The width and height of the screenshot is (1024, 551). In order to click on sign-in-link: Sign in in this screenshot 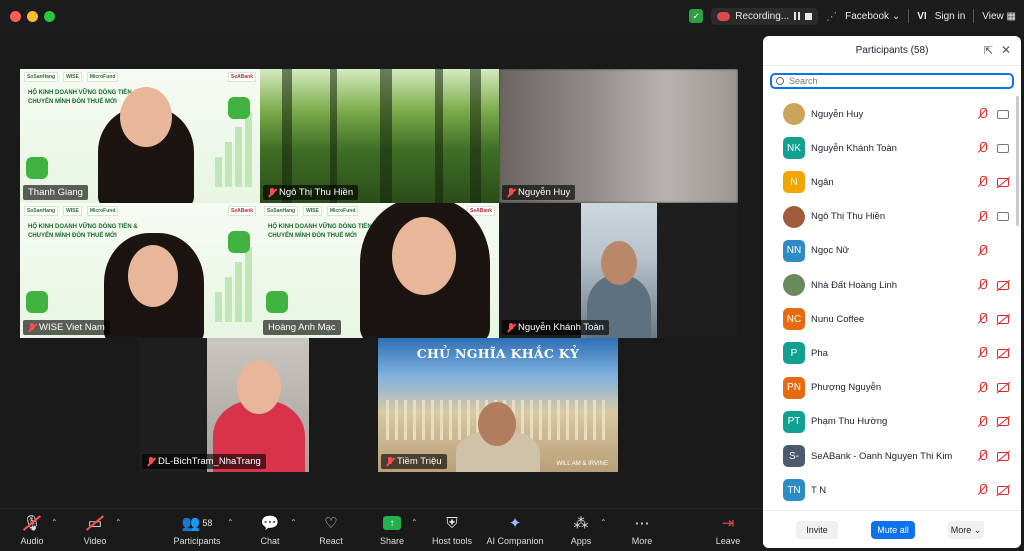, I will do `click(950, 16)`.